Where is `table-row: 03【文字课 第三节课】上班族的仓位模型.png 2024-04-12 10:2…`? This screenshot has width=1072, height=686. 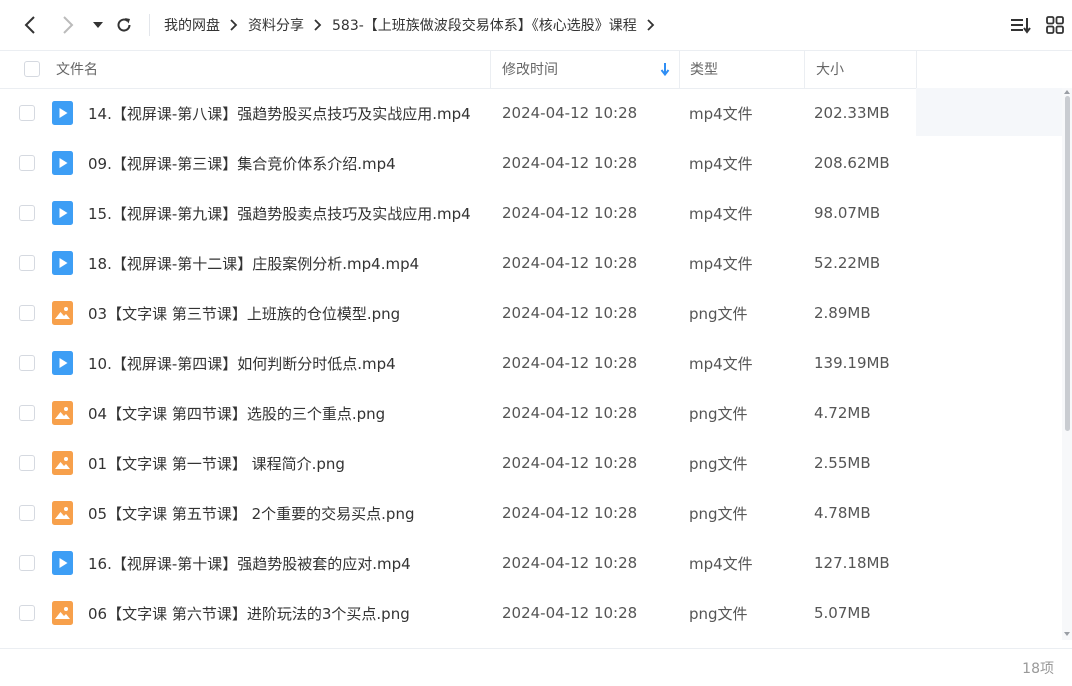
table-row: 03【文字课 第三节课】上班族的仓位模型.png 2024-04-12 10:2… is located at coordinates (531, 313).